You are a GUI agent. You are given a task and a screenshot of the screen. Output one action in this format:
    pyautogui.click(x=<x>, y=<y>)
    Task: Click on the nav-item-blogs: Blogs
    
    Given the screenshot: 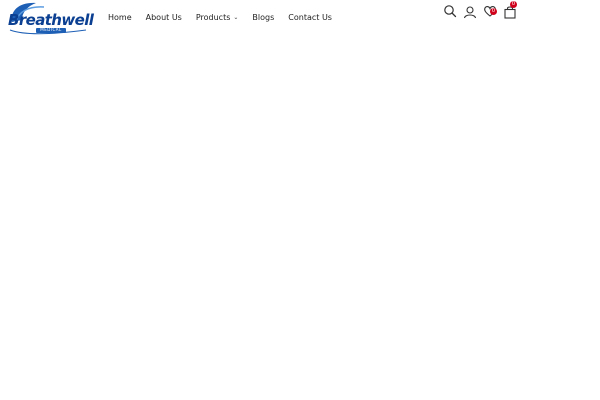 What is the action you would take?
    pyautogui.click(x=263, y=17)
    